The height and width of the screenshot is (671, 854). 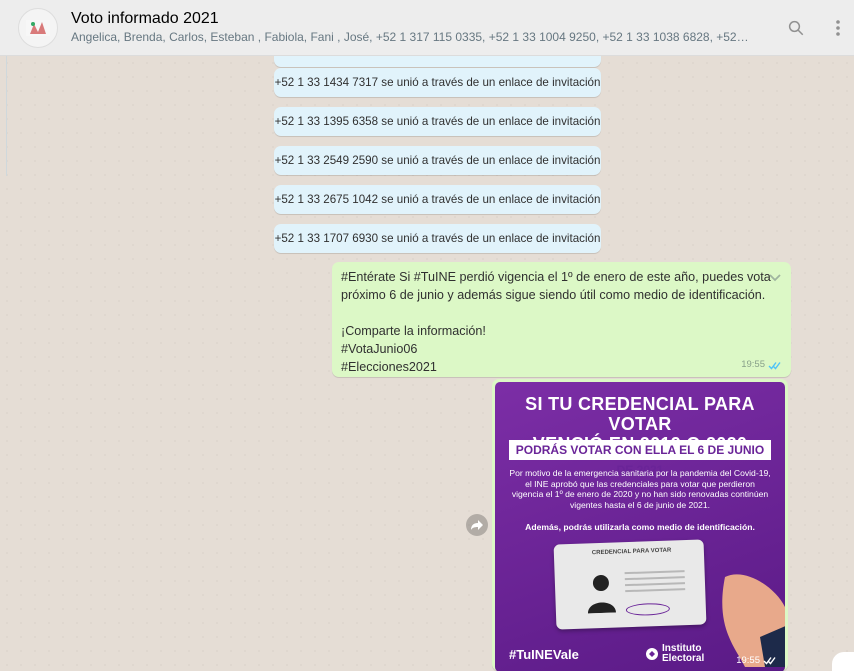 What do you see at coordinates (601, 594) in the screenshot?
I see `person-silhouette-icon` at bounding box center [601, 594].